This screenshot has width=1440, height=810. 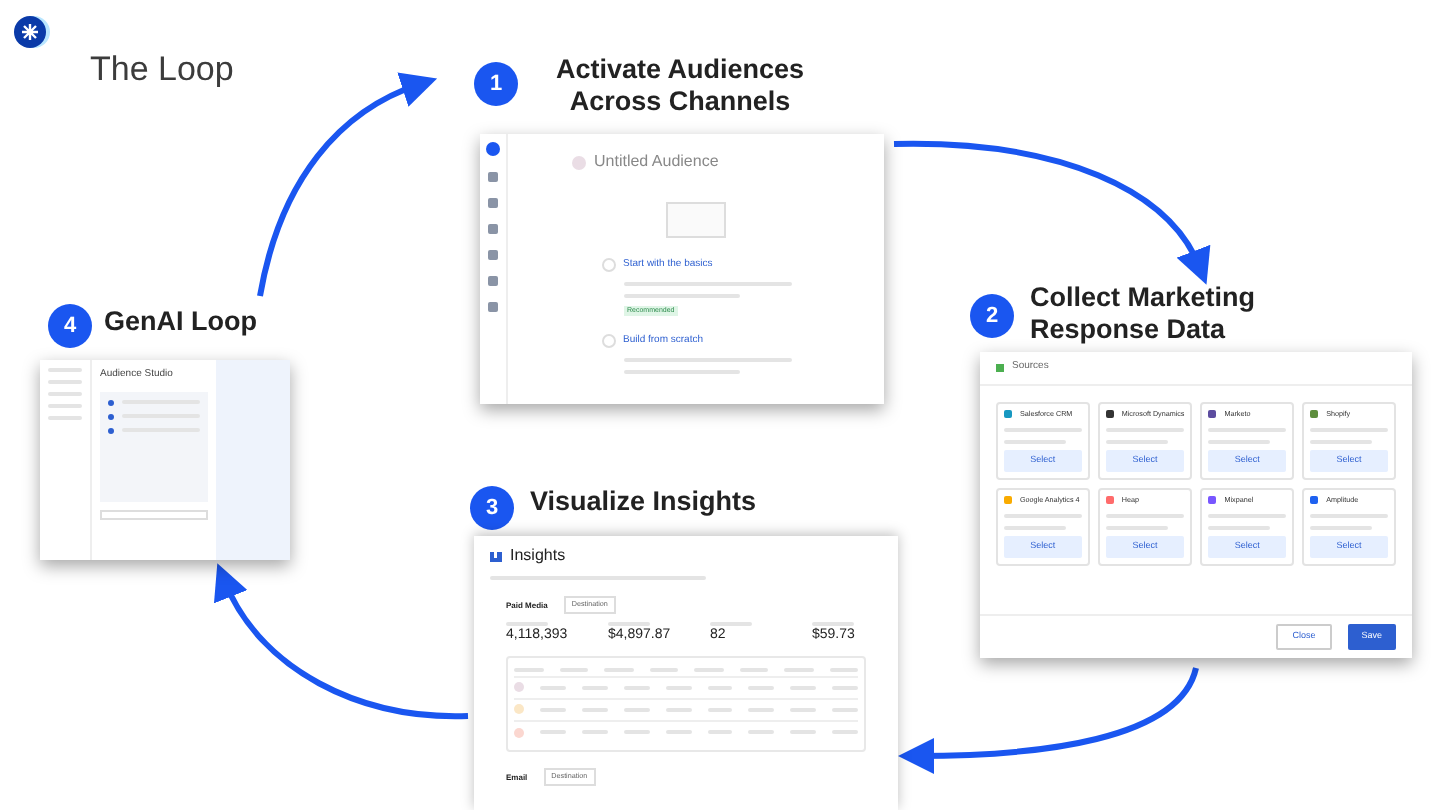 What do you see at coordinates (32, 32) in the screenshot?
I see `logo-icon` at bounding box center [32, 32].